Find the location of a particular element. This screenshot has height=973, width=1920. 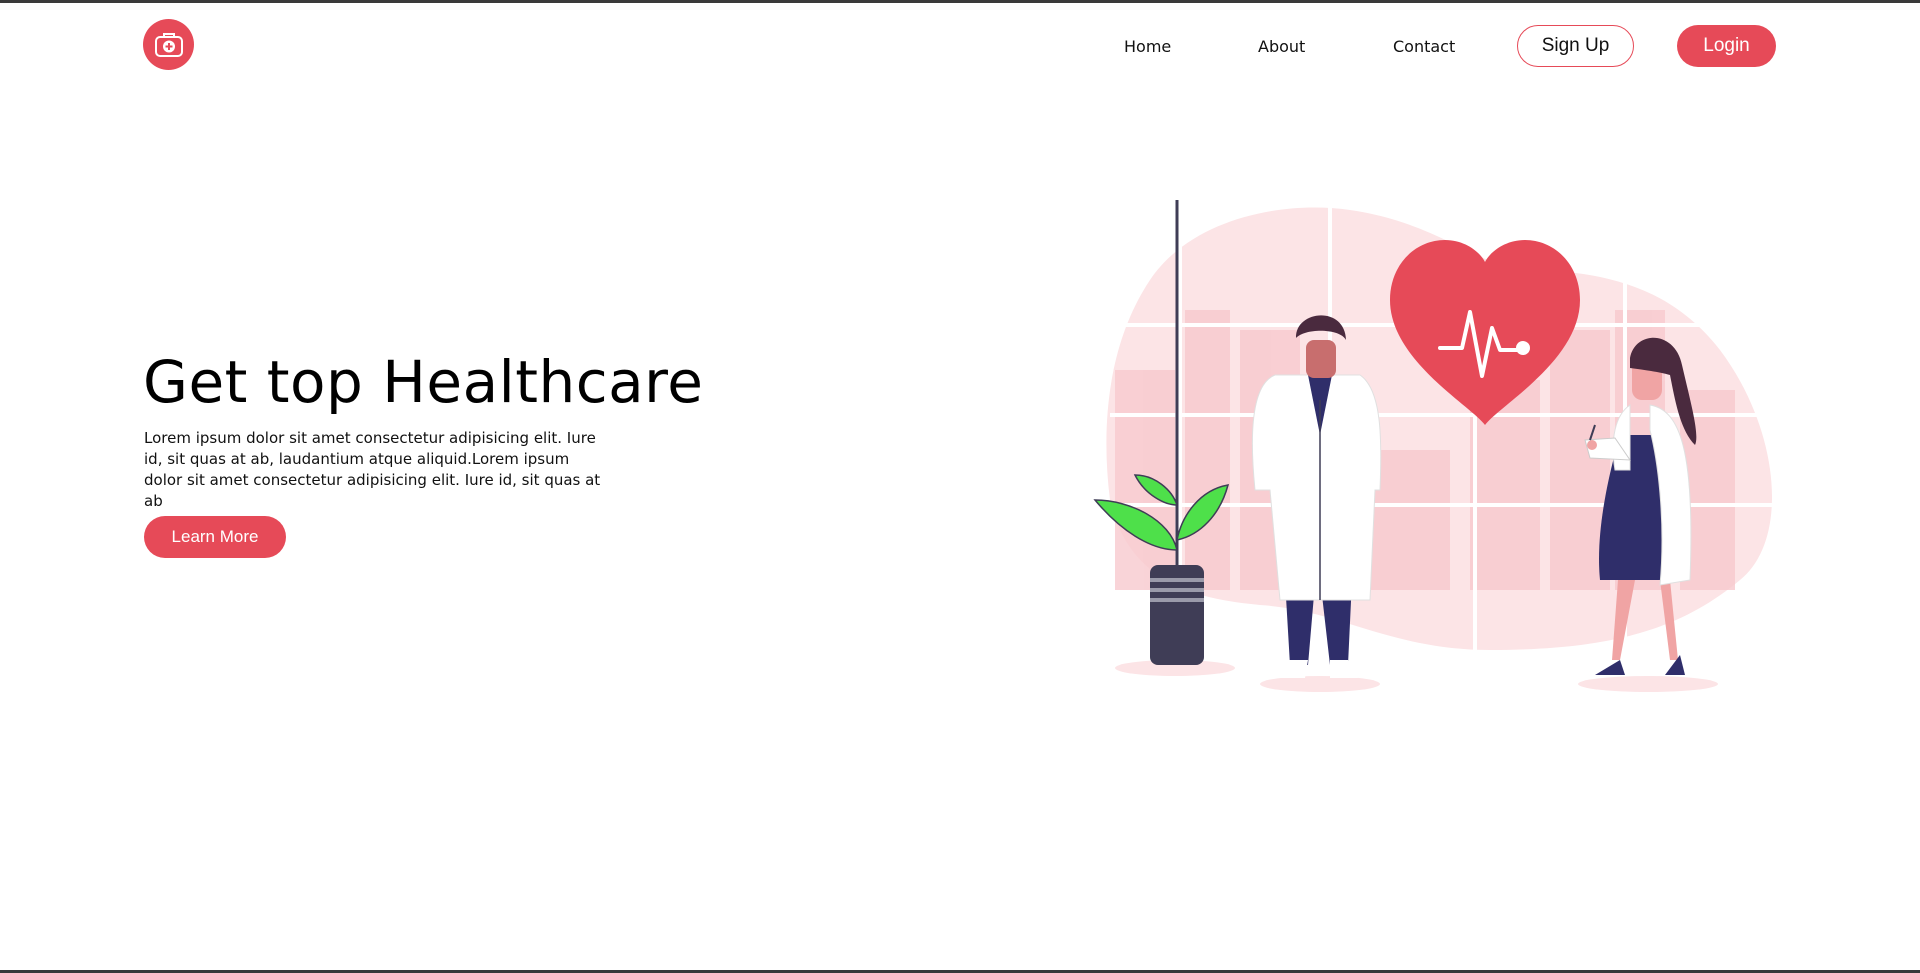

nav-link-contact: Contact is located at coordinates (1424, 46).